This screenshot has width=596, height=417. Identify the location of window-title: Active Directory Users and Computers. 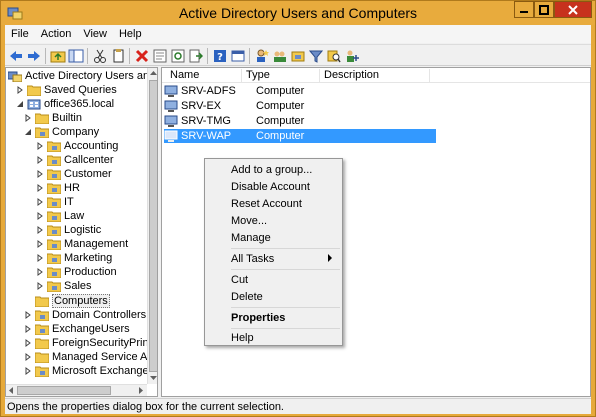
(298, 13).